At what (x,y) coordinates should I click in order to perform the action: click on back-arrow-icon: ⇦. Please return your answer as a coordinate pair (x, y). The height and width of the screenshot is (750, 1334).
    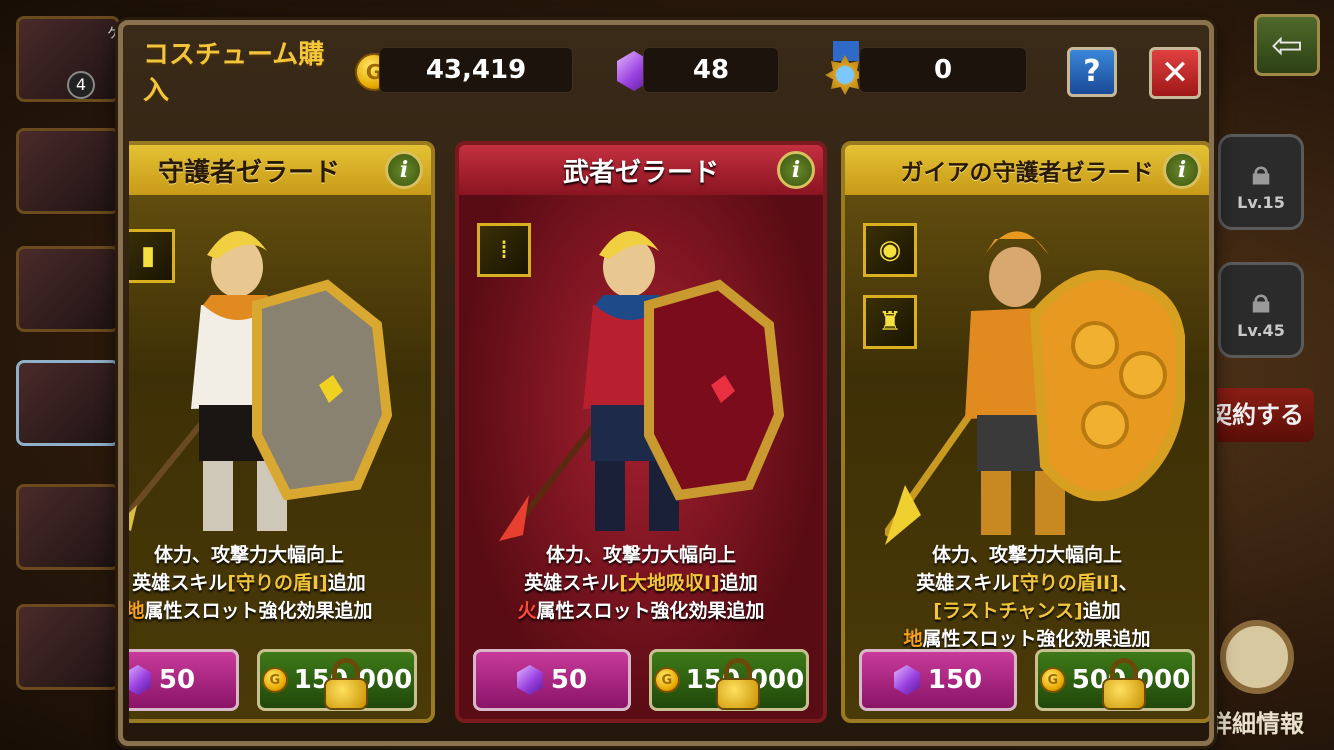
    Looking at the image, I should click on (1287, 45).